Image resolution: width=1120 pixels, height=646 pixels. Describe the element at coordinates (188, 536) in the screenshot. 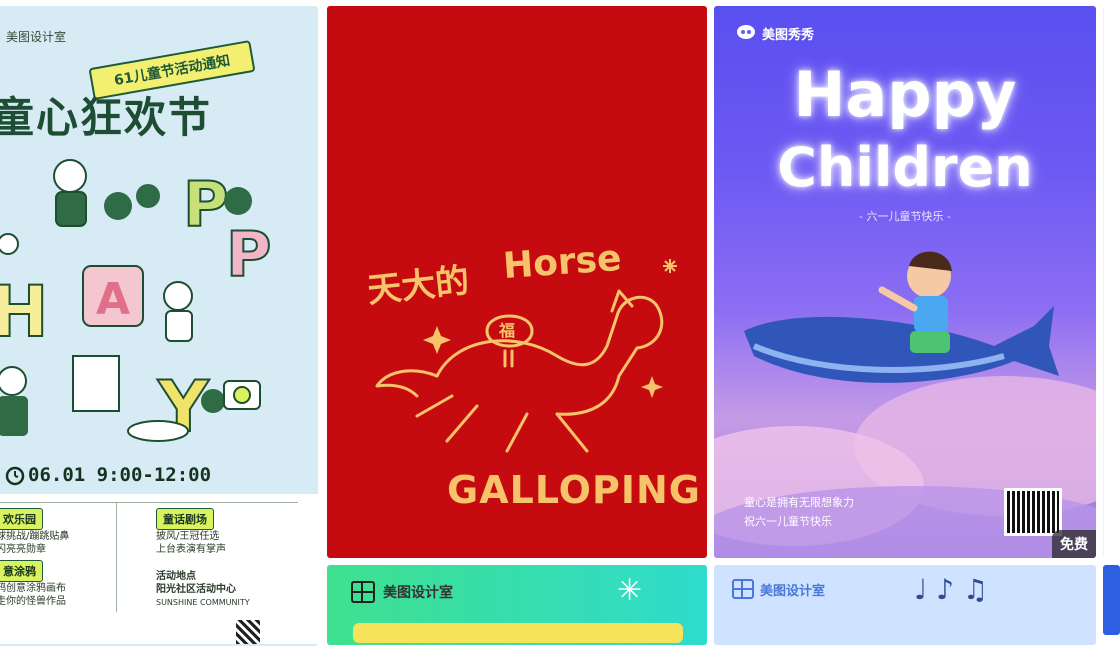

I see `section-line: 披风/王冠任选` at that location.